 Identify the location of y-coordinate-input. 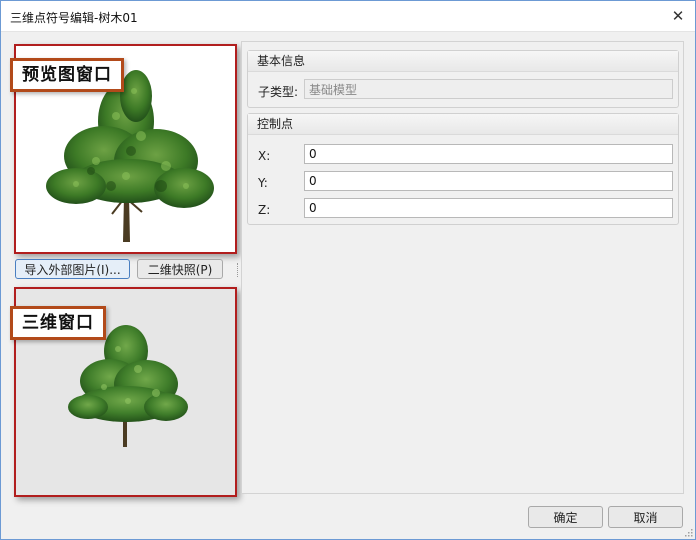
(488, 181).